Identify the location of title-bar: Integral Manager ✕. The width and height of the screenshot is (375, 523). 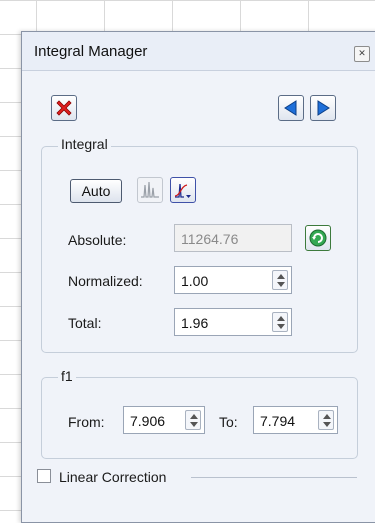
(198, 51).